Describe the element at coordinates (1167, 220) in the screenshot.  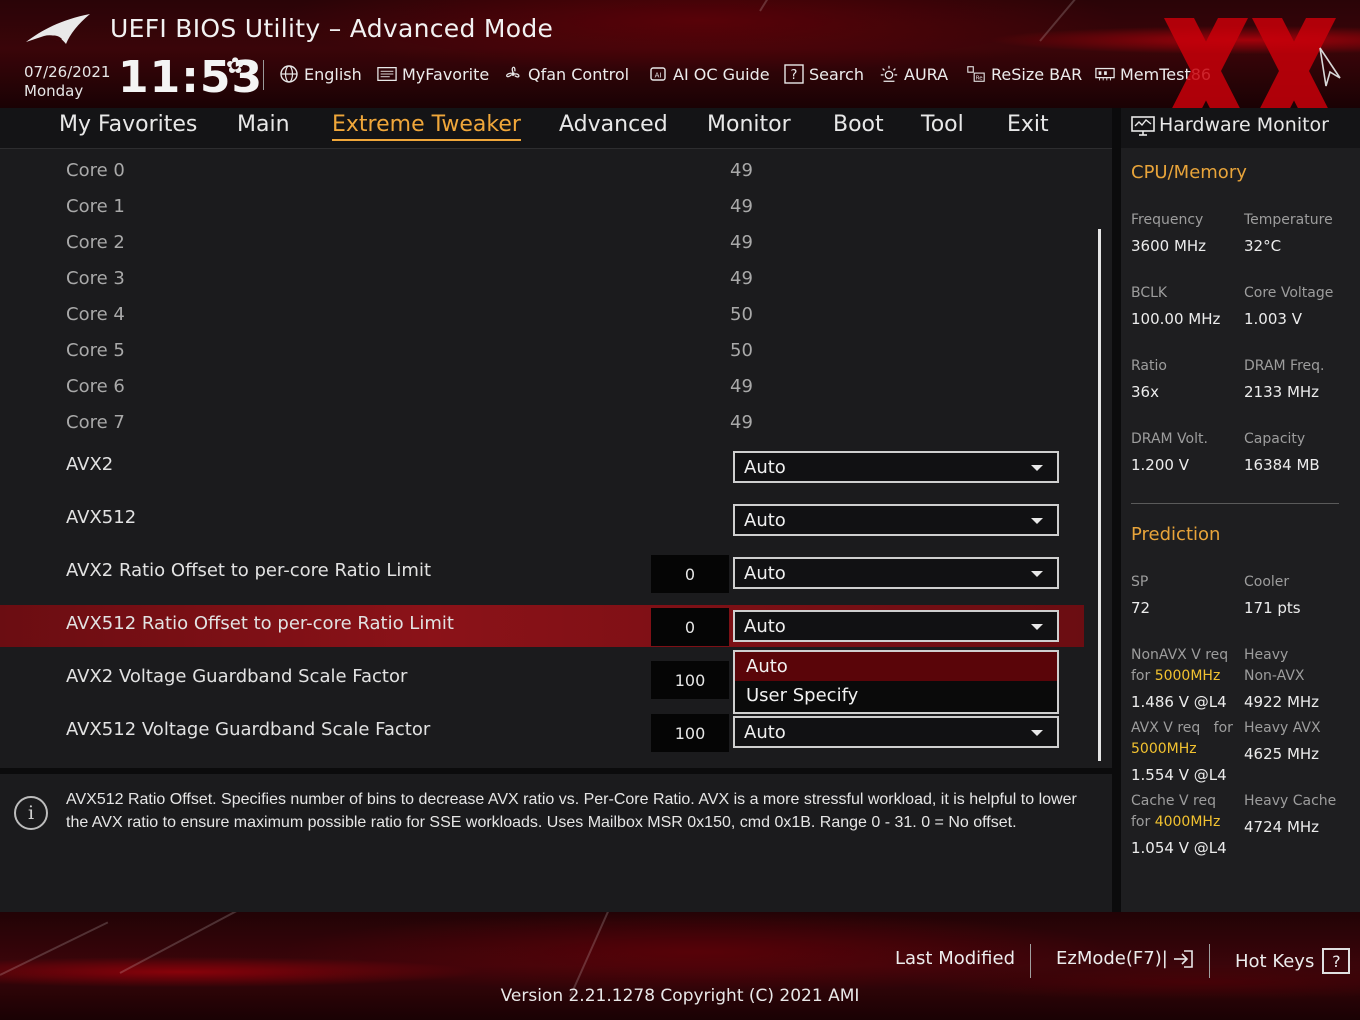
I see `frequency-label: Frequency` at that location.